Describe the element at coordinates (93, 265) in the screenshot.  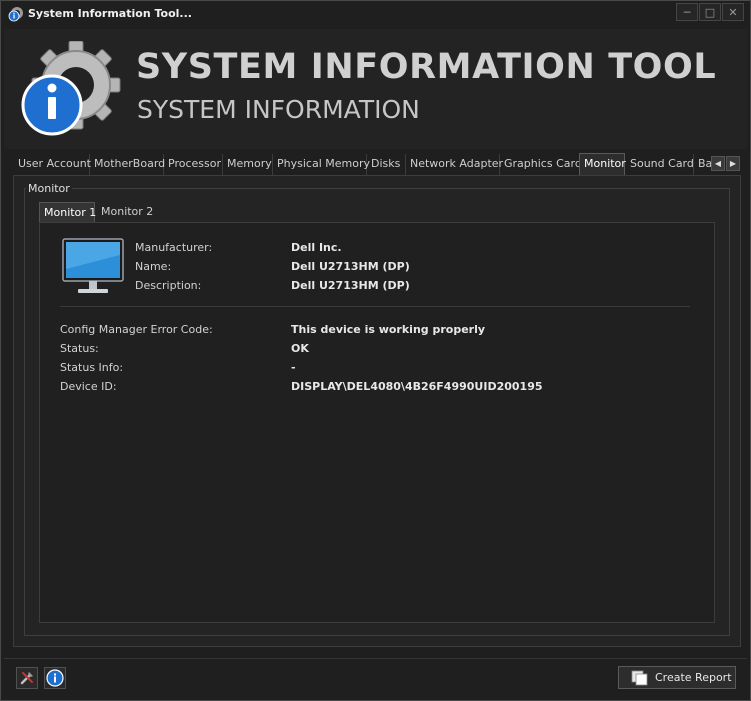
I see `monitor-icon` at that location.